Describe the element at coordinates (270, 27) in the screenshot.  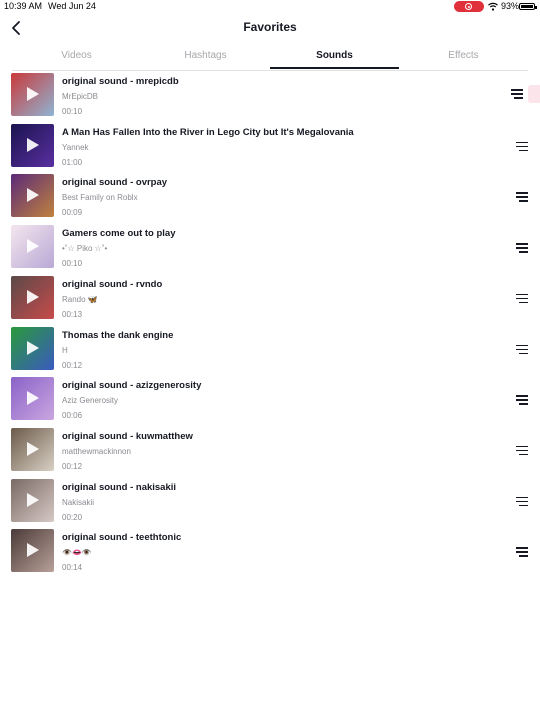
I see `page-title: Favorites` at that location.